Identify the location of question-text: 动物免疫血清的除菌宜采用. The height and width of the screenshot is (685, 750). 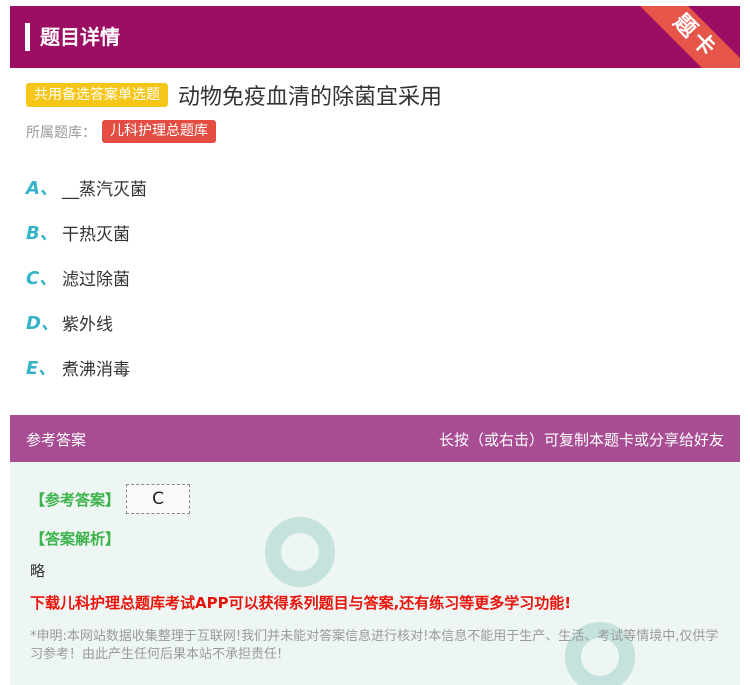
(310, 97).